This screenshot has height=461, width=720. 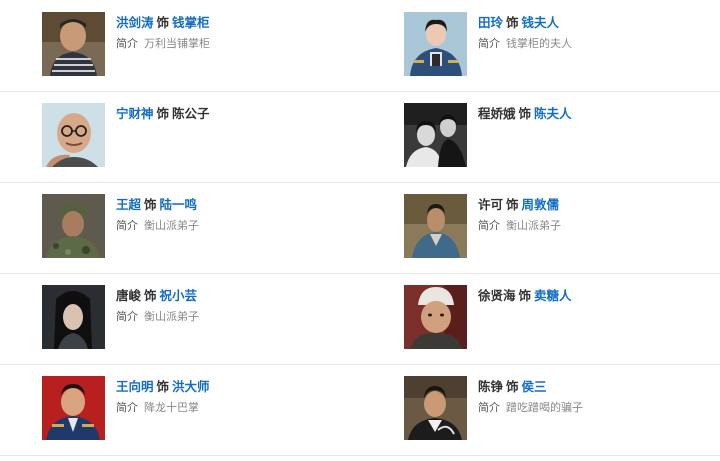 What do you see at coordinates (177, 43) in the screenshot?
I see `role-description: 万利当铺掌柜` at bounding box center [177, 43].